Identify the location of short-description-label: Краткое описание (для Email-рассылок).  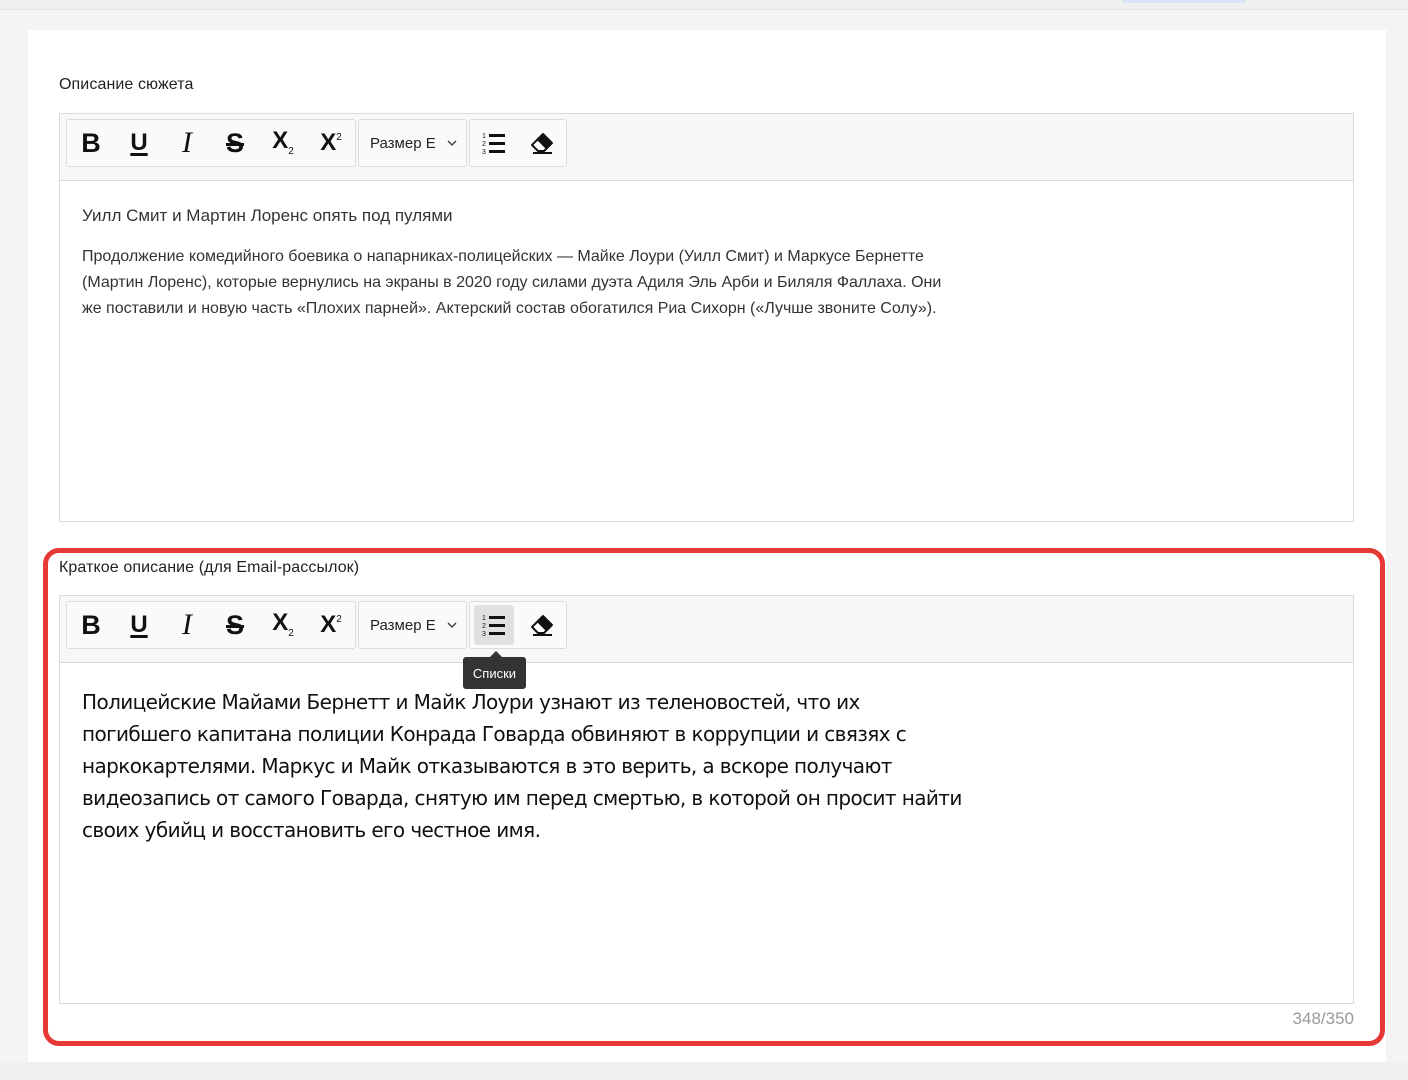
(209, 567).